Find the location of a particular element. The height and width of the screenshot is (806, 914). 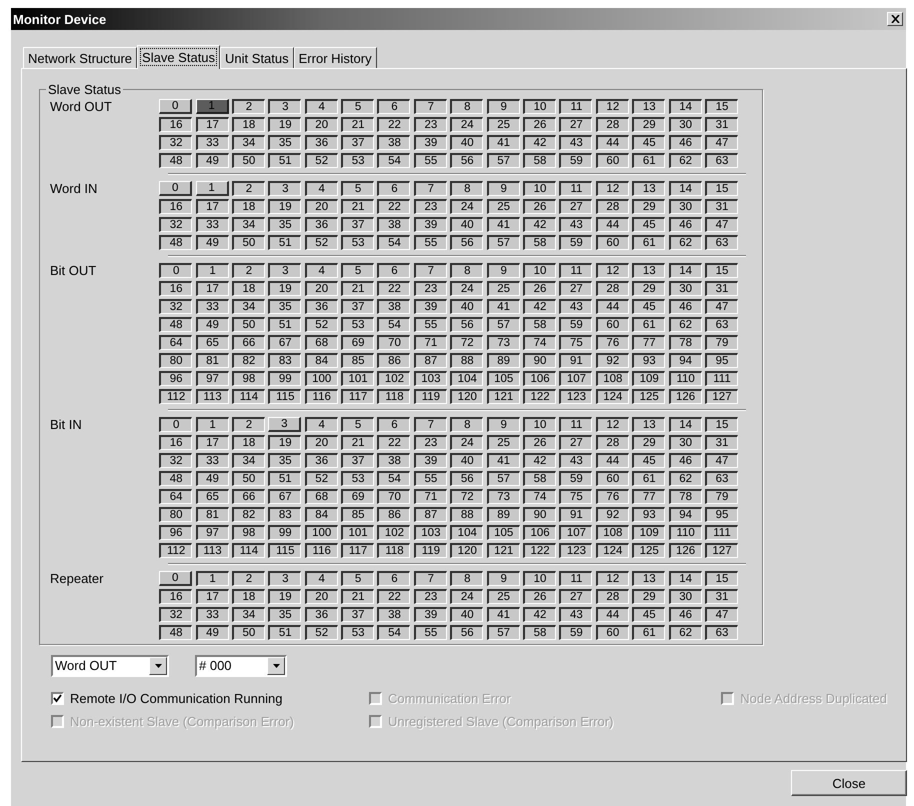

node-indicator: 42 is located at coordinates (539, 224).